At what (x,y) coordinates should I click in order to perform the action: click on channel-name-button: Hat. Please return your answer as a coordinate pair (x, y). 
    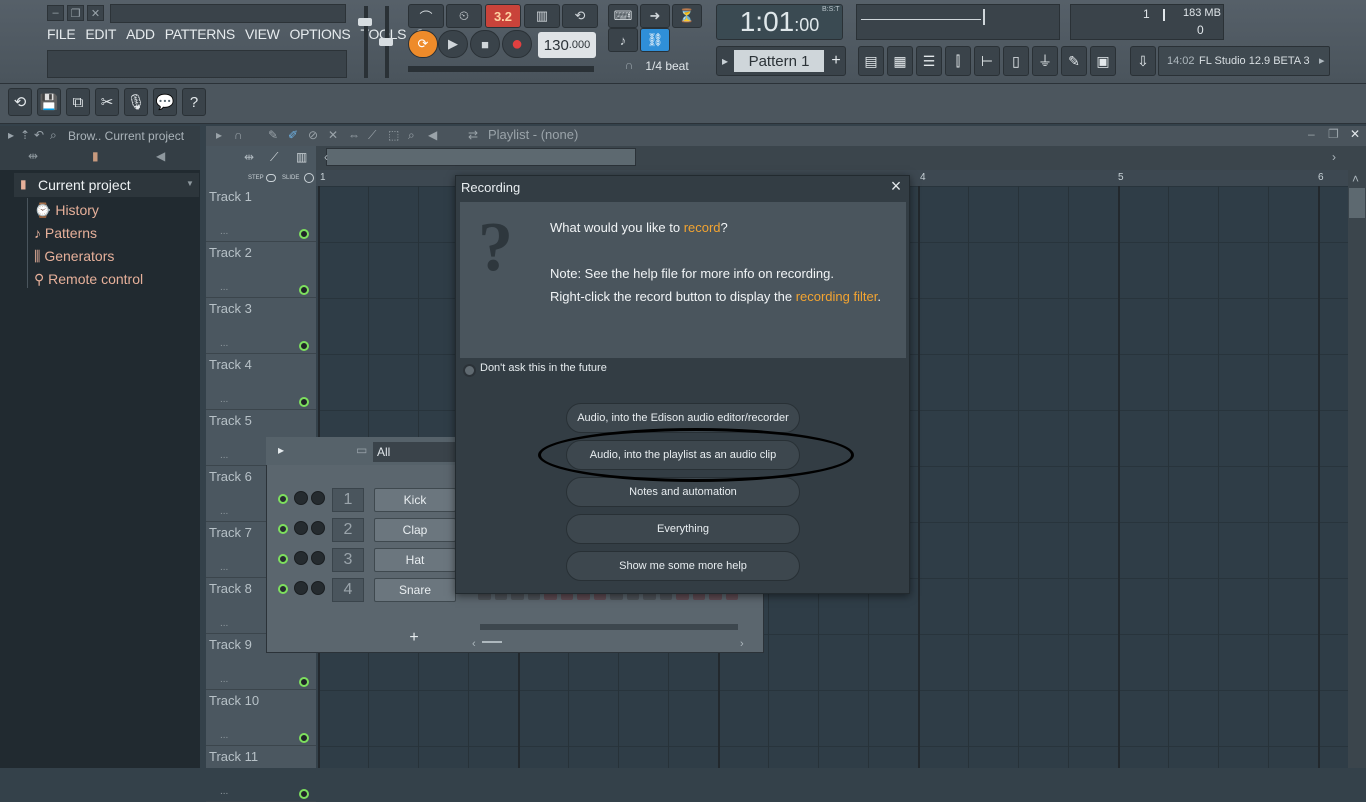
    Looking at the image, I should click on (415, 560).